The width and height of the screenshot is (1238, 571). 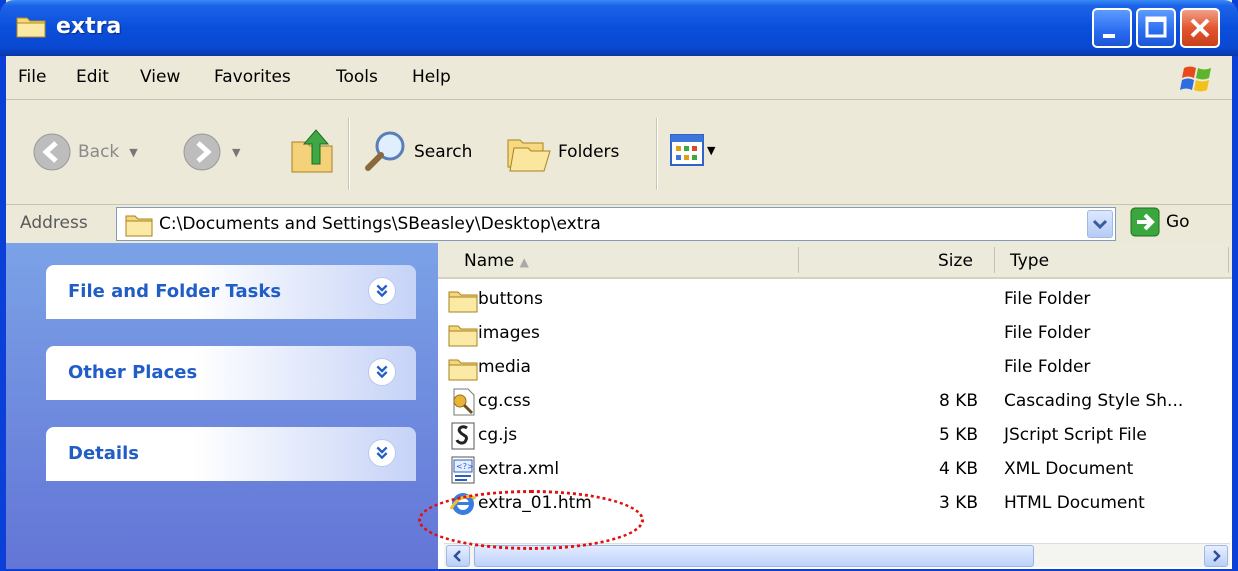 I want to click on file-type: HTML Document, so click(x=1074, y=503).